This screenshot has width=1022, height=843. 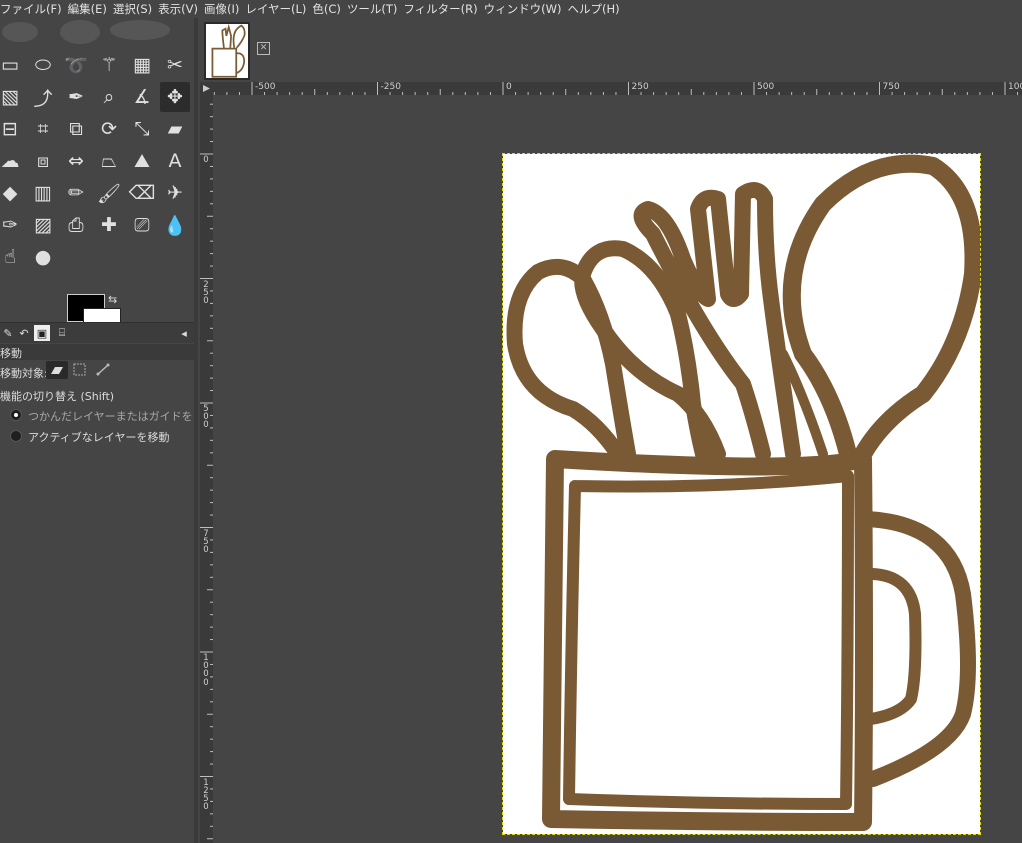 I want to click on bucket-fill-icon: ◆, so click(x=12, y=193).